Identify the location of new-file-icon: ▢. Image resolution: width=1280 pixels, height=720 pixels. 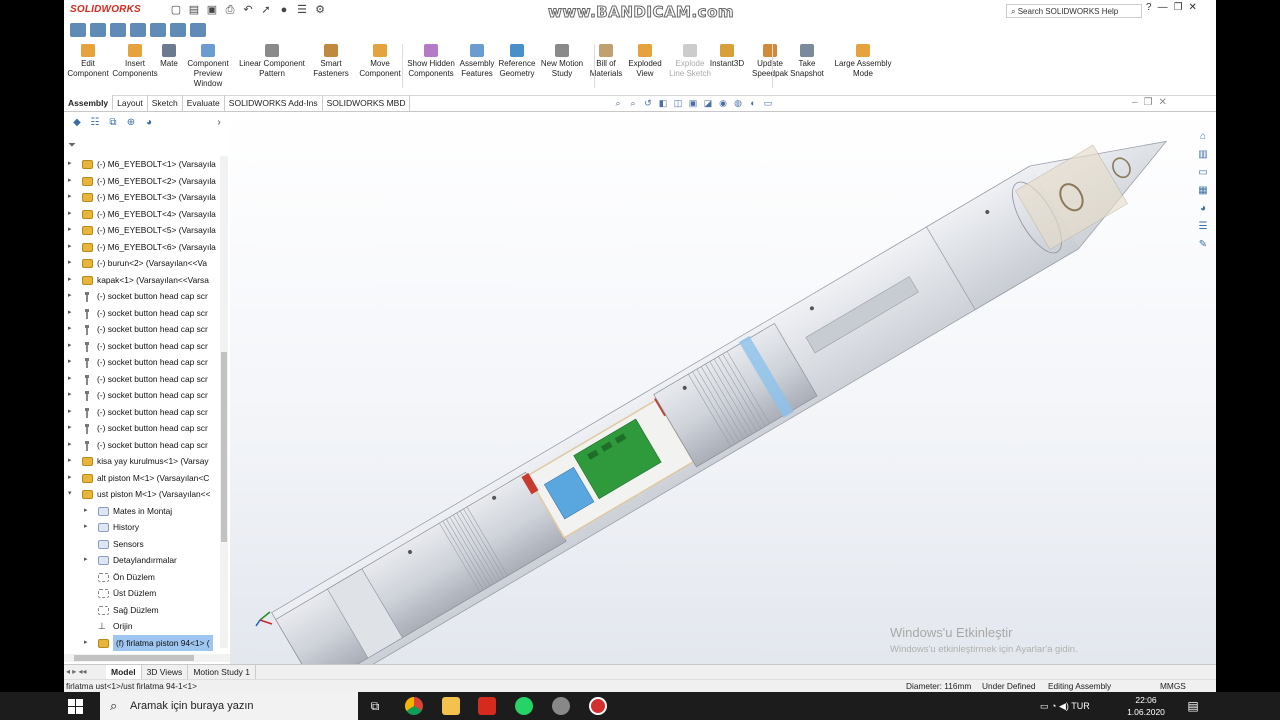
(176, 10).